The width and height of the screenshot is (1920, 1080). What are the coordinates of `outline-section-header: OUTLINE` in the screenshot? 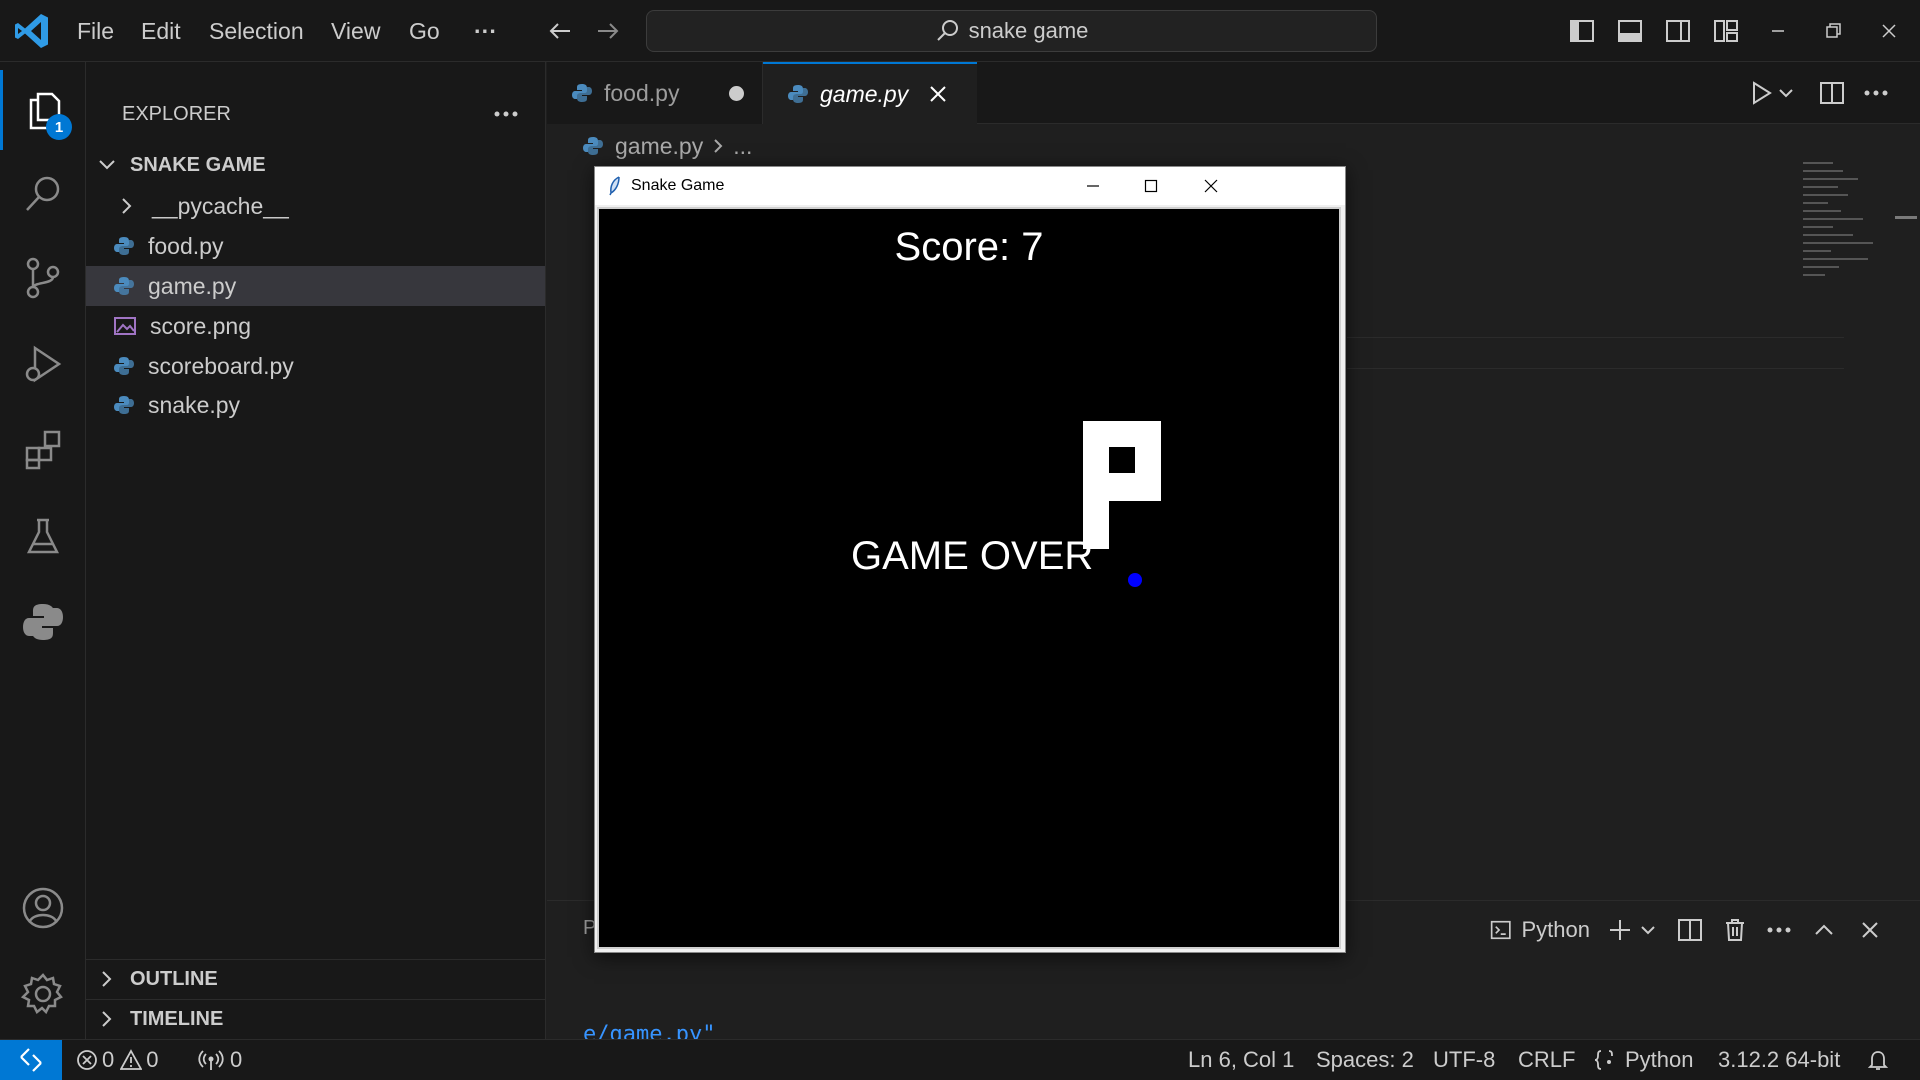 It's located at (315, 979).